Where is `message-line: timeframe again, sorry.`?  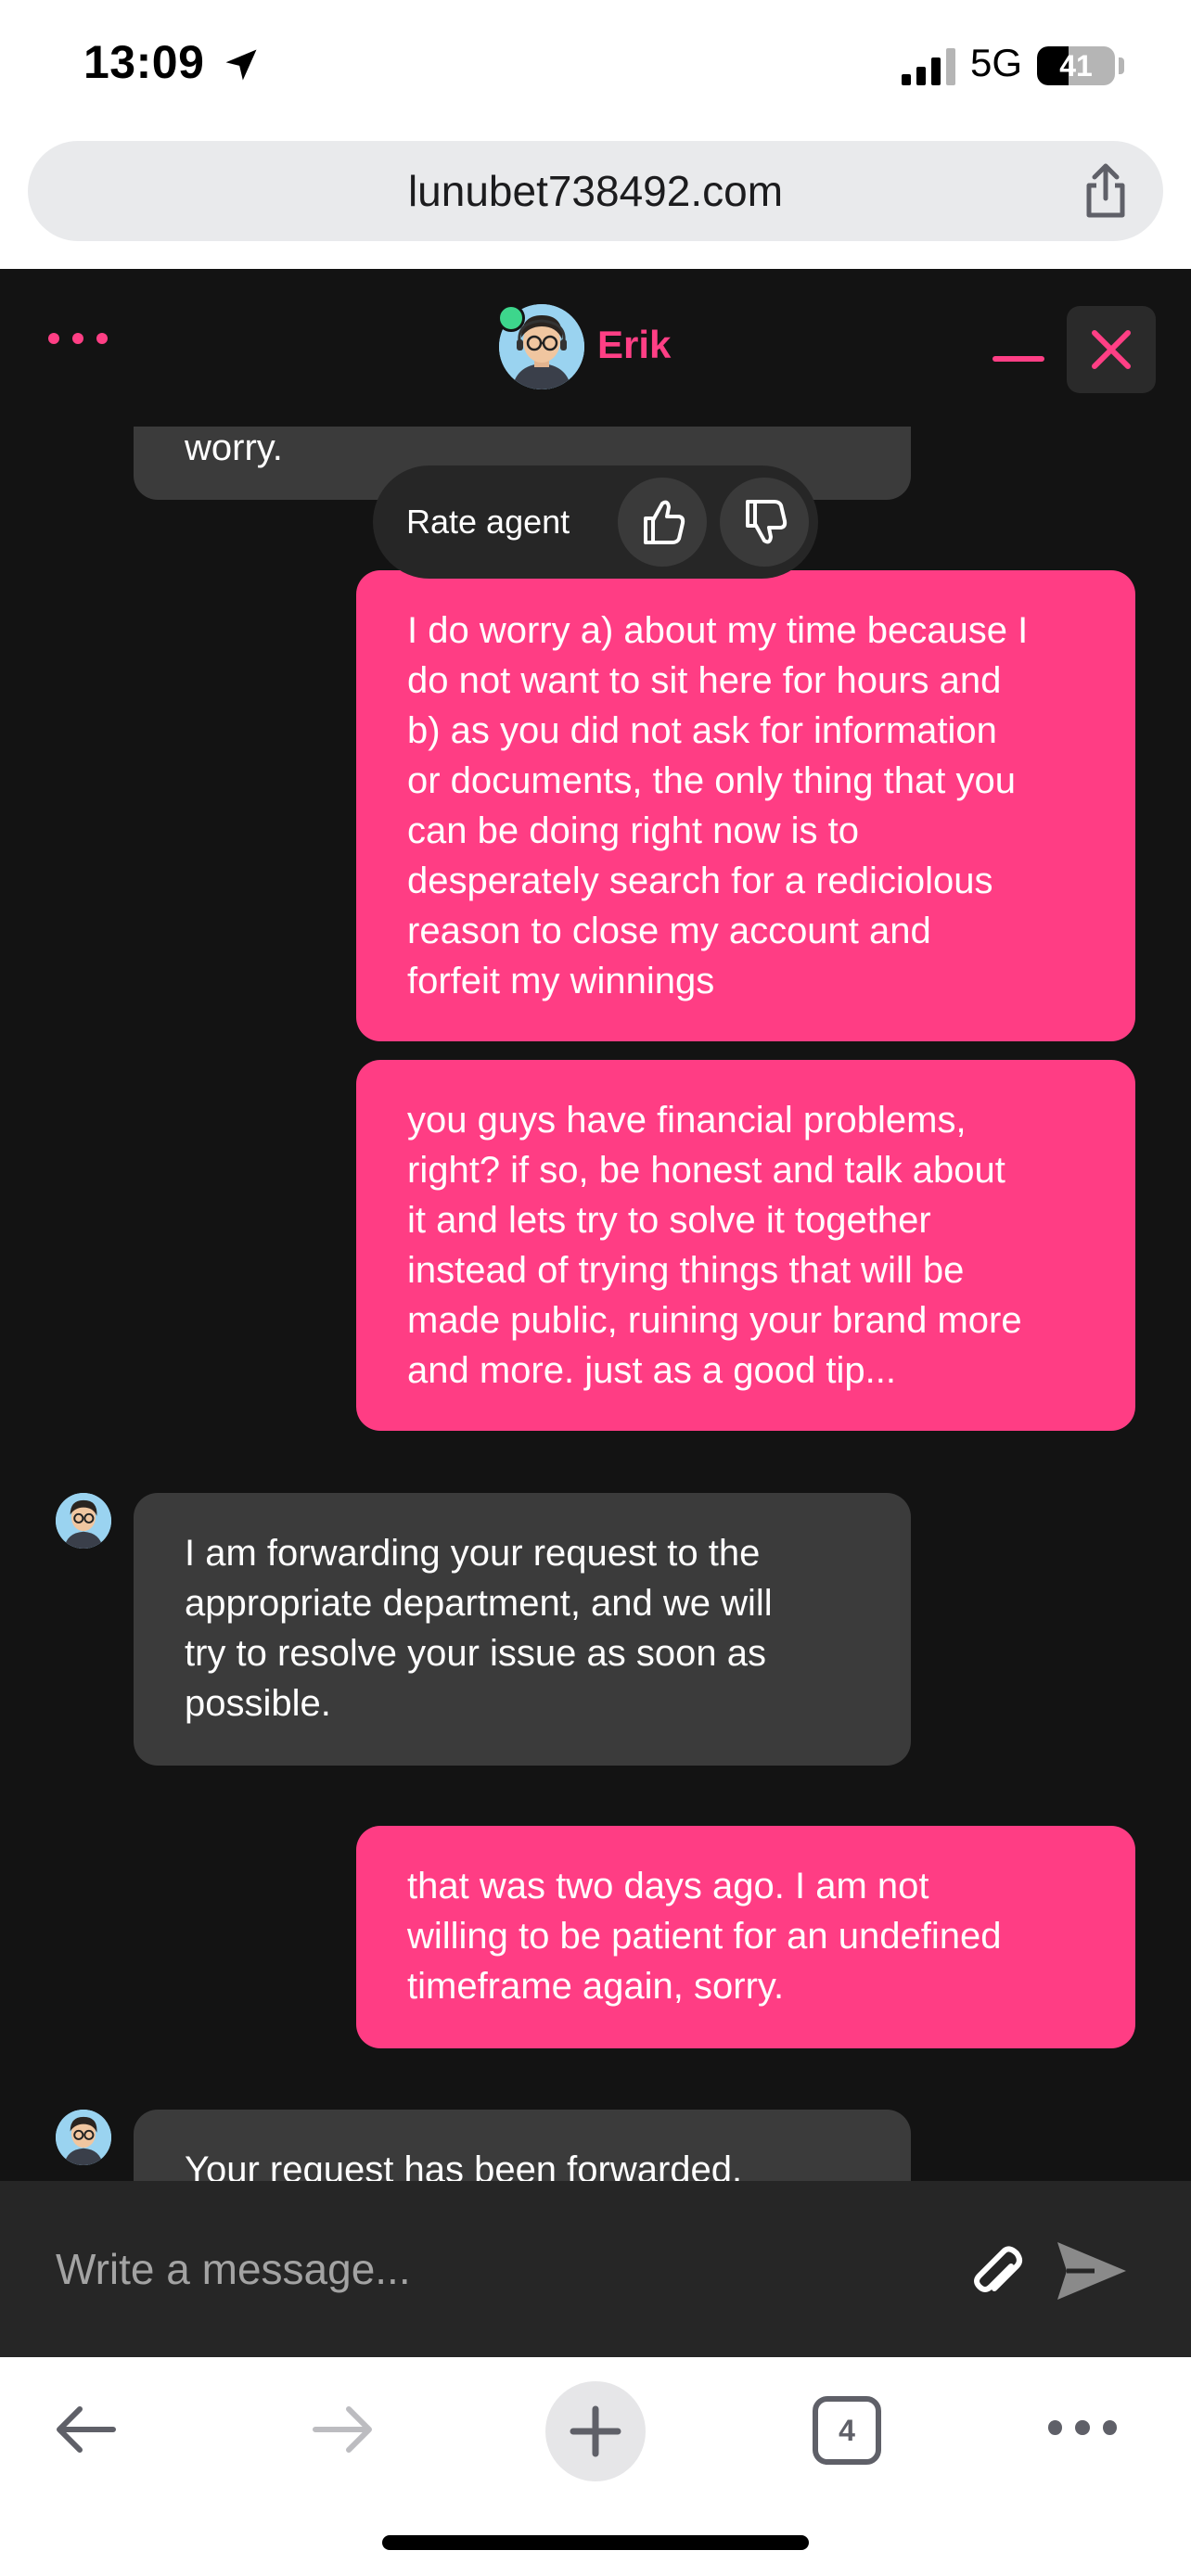
message-line: timeframe again, sorry. is located at coordinates (596, 1986).